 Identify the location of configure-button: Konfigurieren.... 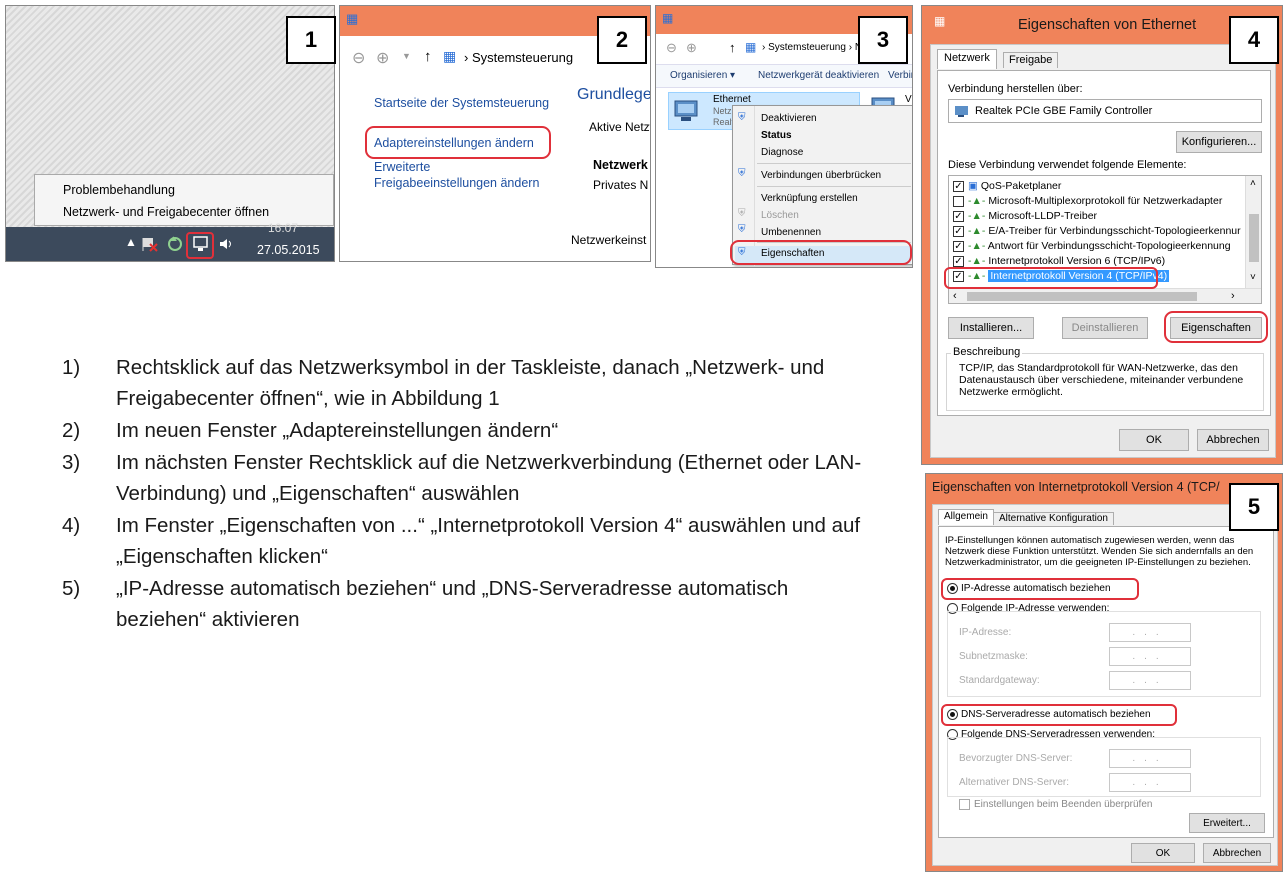
(1219, 142).